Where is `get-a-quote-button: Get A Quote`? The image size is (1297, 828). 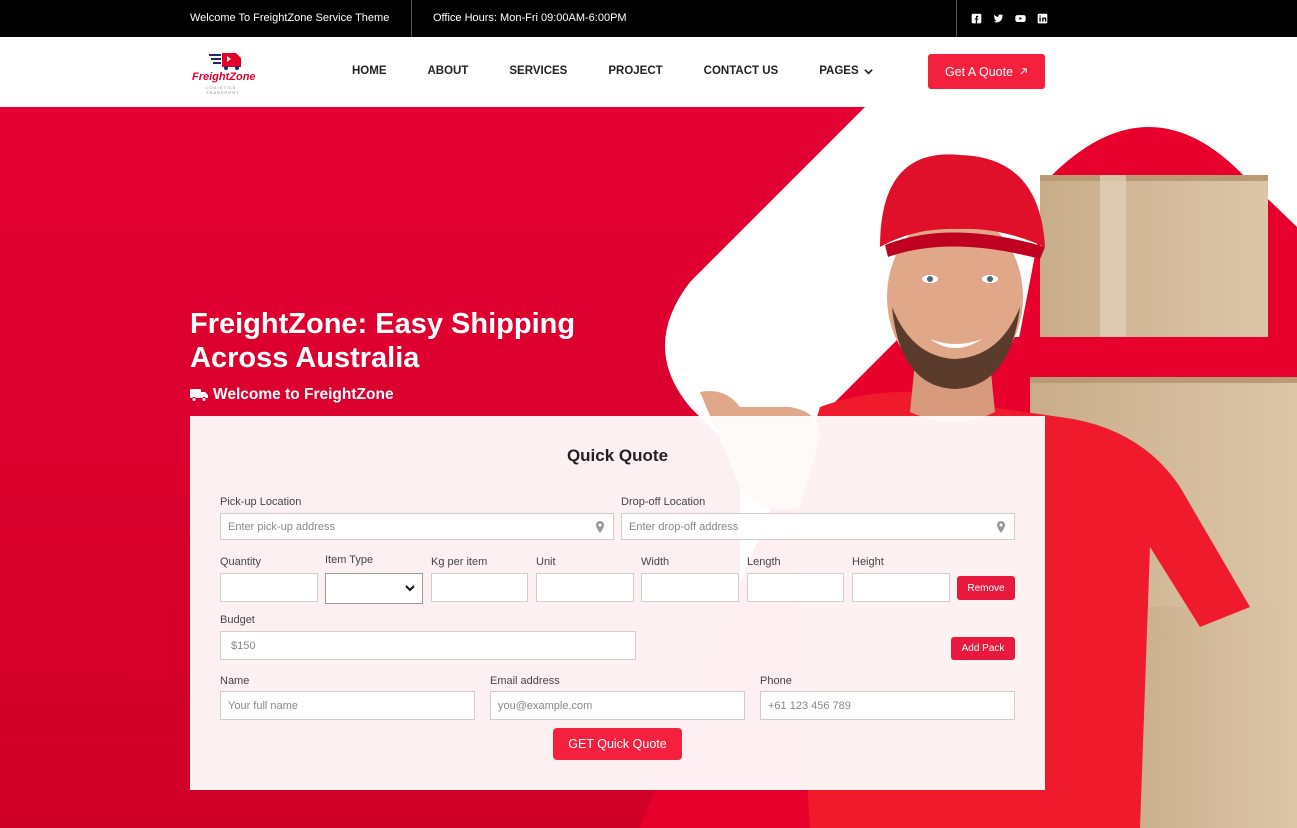
get-a-quote-button: Get A Quote is located at coordinates (986, 71).